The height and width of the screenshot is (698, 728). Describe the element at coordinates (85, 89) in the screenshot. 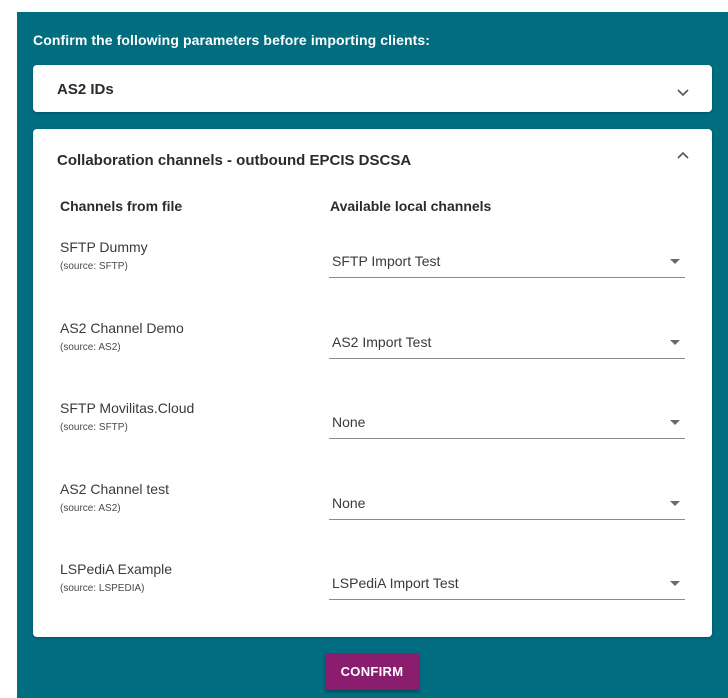

I see `as2-ids-title: AS2 IDs` at that location.